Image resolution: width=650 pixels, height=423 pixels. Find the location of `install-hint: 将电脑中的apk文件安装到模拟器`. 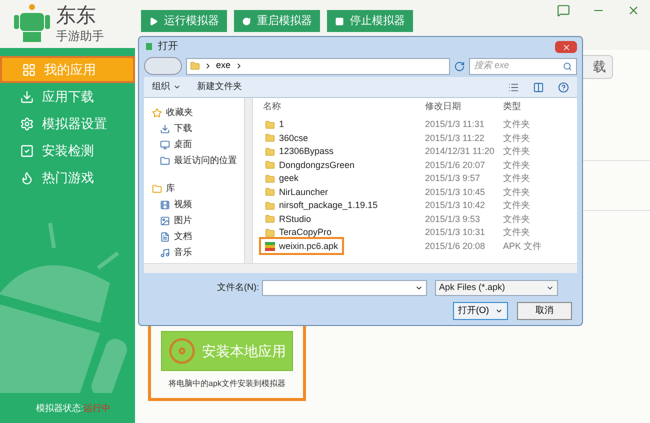

install-hint: 将电脑中的apk文件安装到模拟器 is located at coordinates (227, 384).